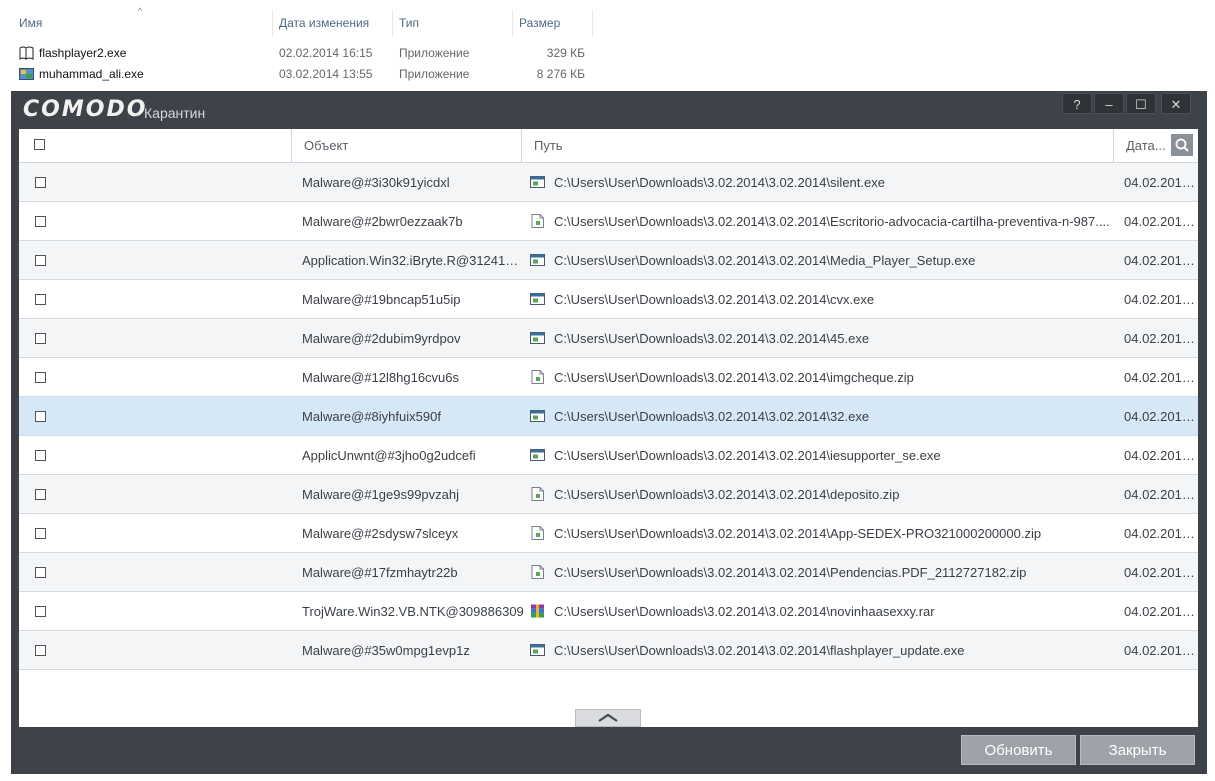 The width and height of the screenshot is (1215, 781). Describe the element at coordinates (565, 53) in the screenshot. I see `file-size: 329 КБ` at that location.